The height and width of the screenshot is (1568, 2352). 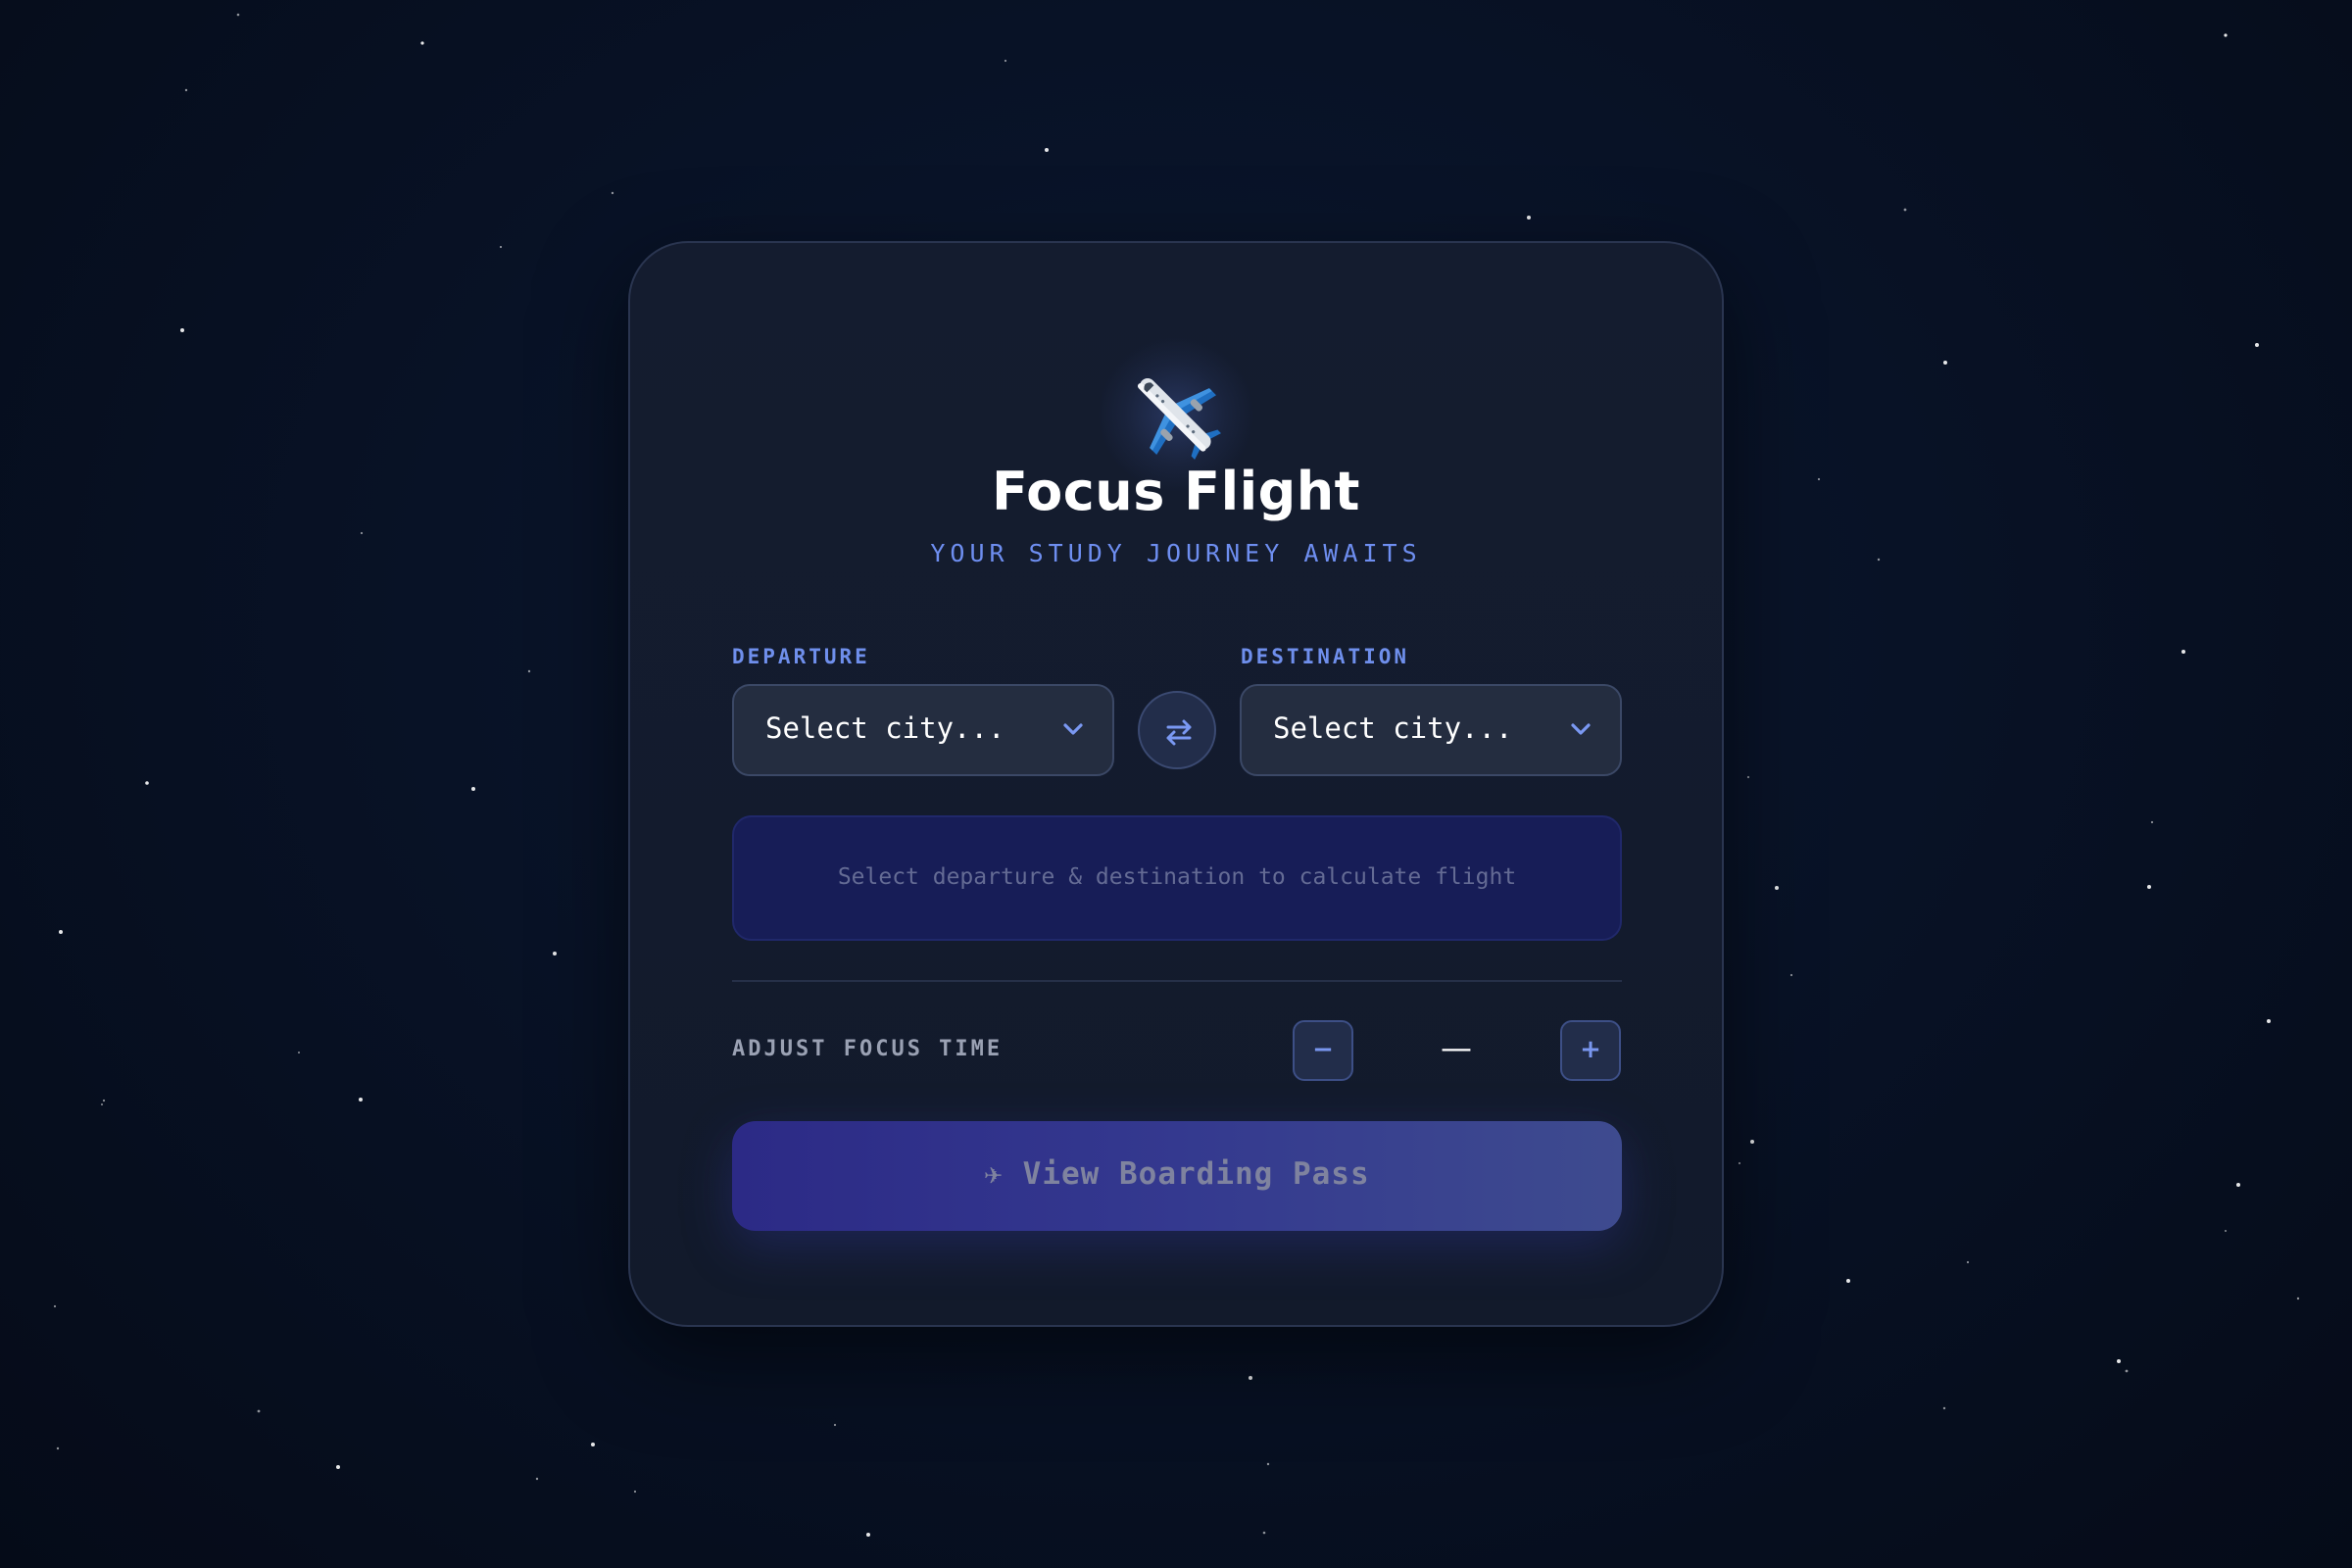 I want to click on section-divider, so click(x=1177, y=981).